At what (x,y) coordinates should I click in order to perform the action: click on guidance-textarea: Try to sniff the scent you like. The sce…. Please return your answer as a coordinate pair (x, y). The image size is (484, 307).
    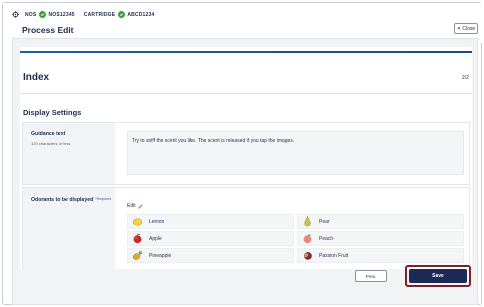
    Looking at the image, I should click on (295, 153).